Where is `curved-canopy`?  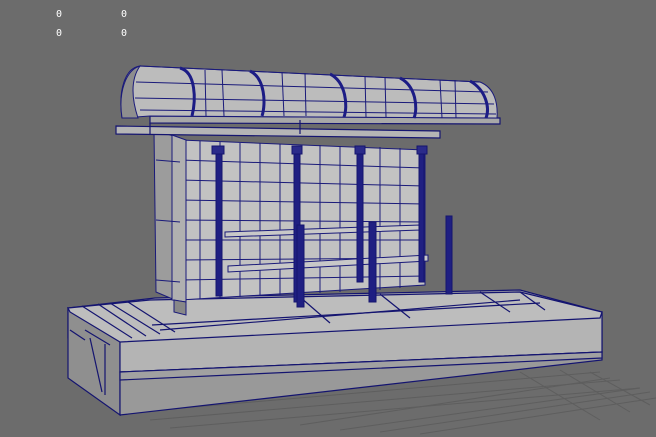
curved-canopy is located at coordinates (309, 92).